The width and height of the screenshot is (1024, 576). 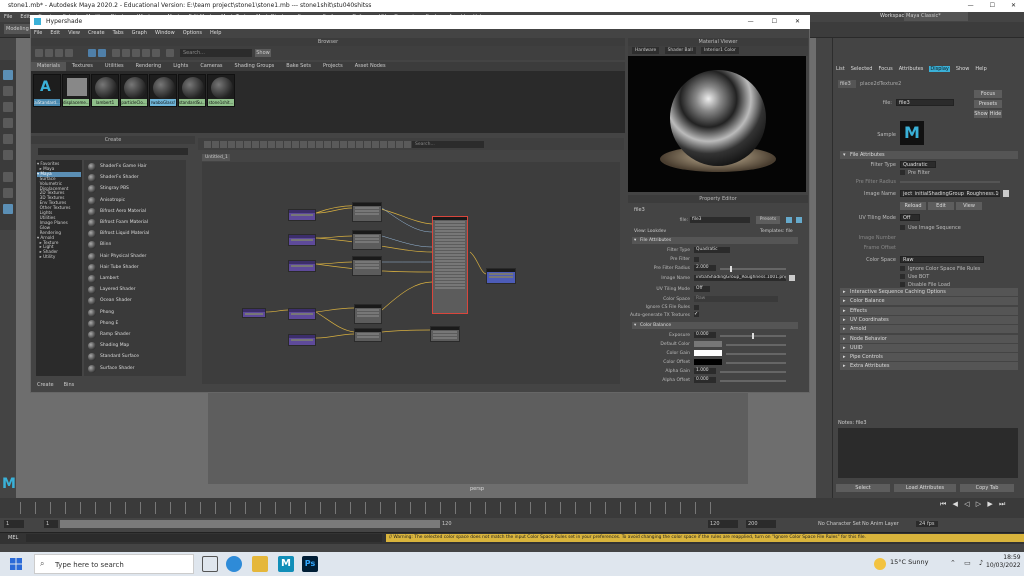 I want to click on hs-menu-window: Window, so click(x=165, y=33).